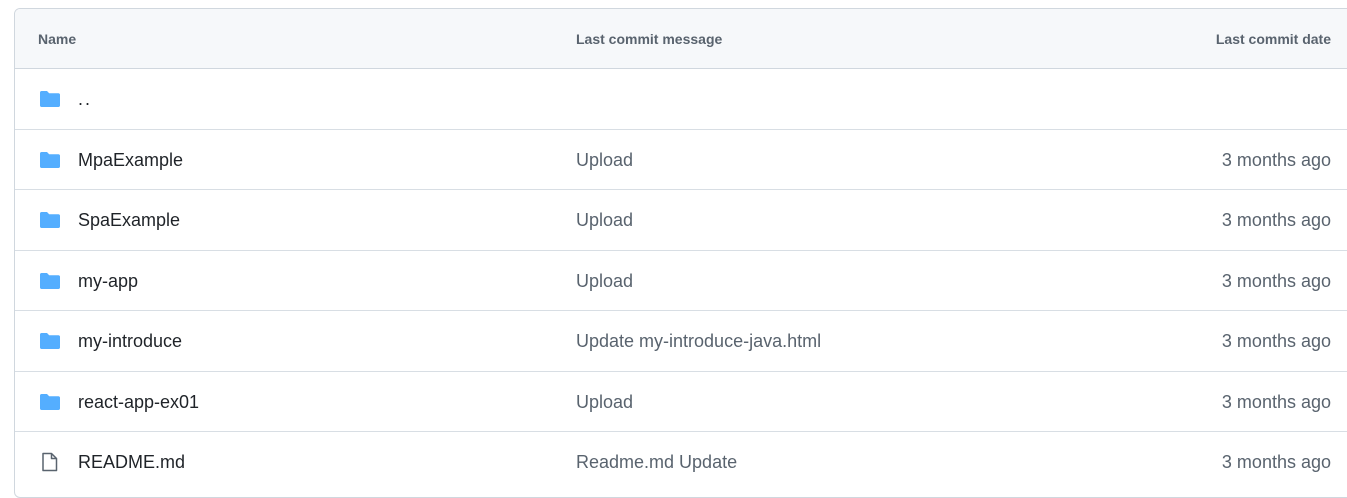 This screenshot has height=498, width=1347. I want to click on commit-message-link: Update my-introduce-java.html, so click(698, 341).